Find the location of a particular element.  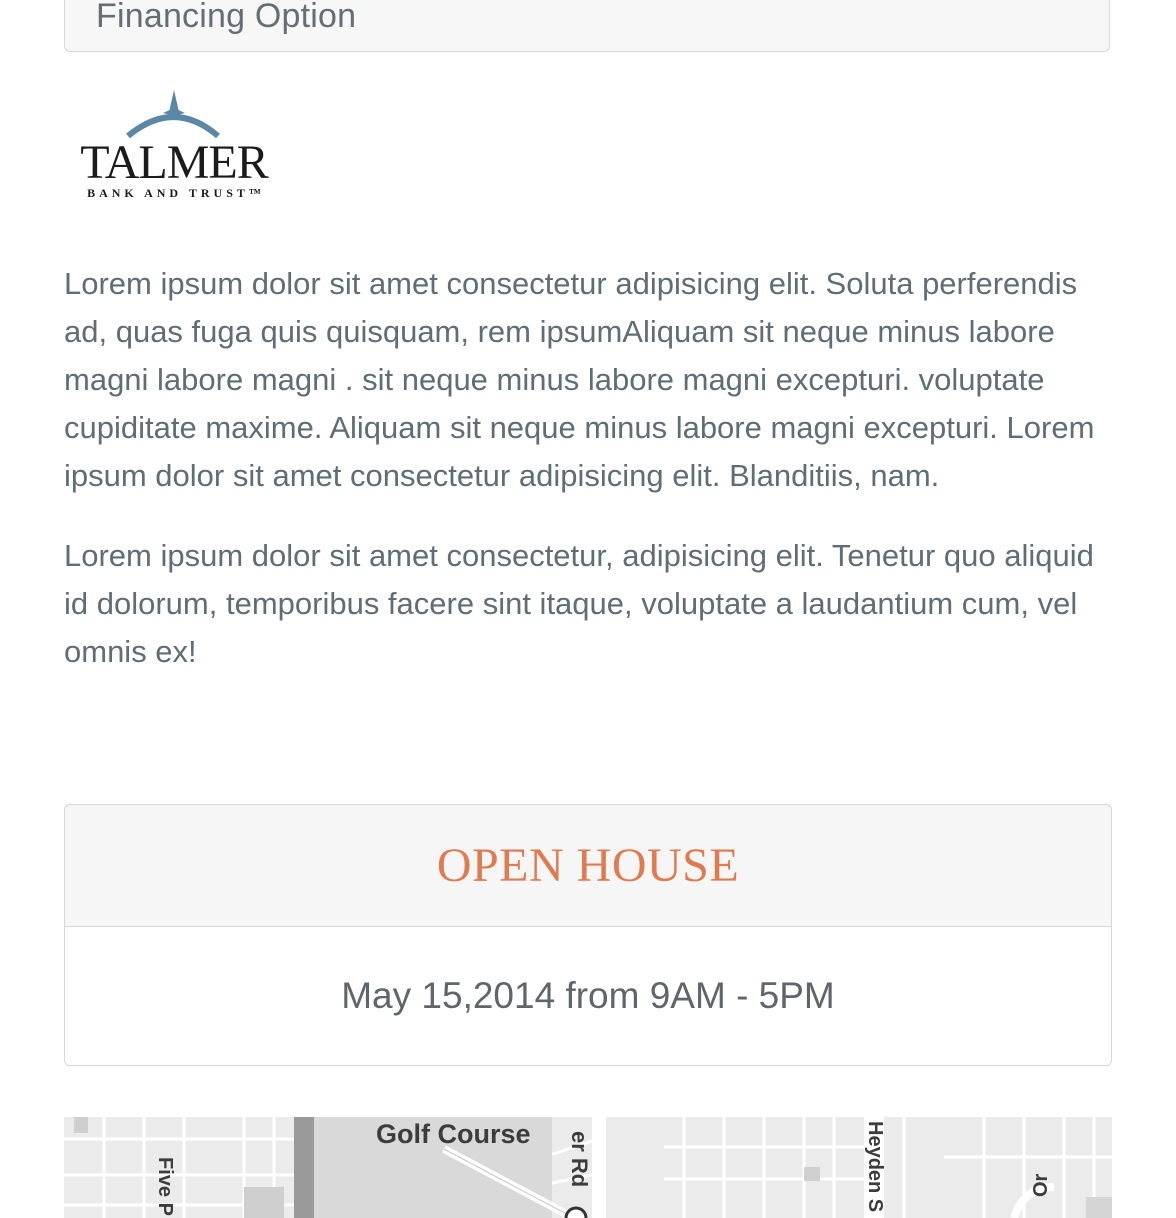

open-house-date: May 15,2014 from 9AM - 5PM is located at coordinates (588, 995).